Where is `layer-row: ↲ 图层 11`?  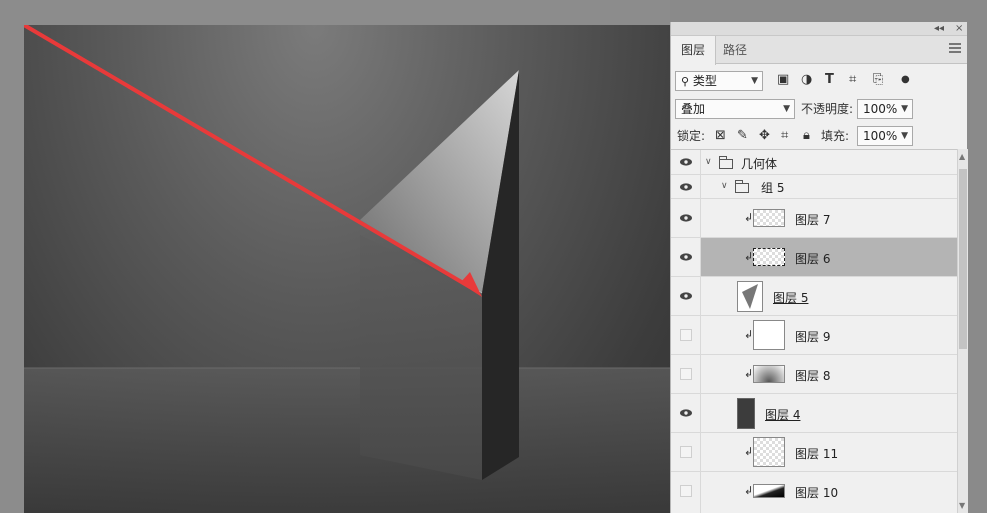 layer-row: ↲ 图层 11 is located at coordinates (814, 452).